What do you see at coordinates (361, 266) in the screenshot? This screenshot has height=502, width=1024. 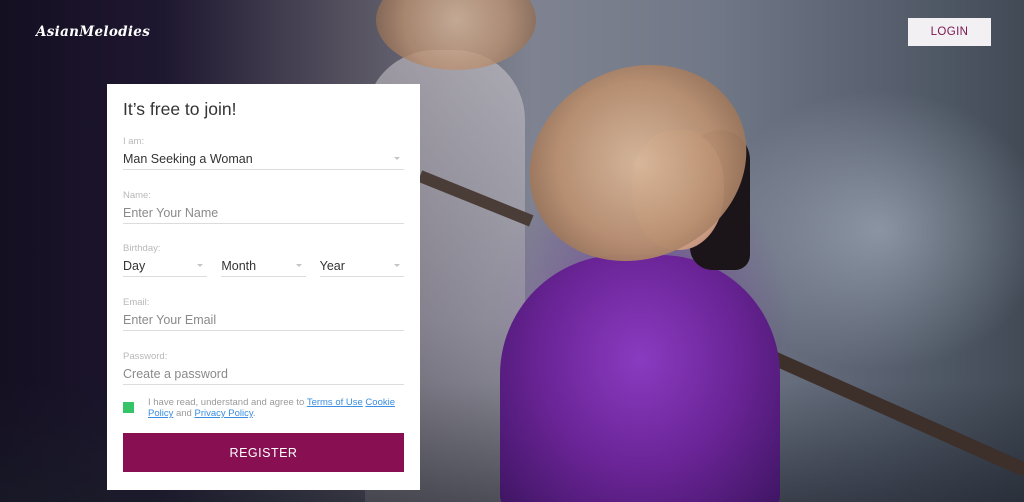 I see `birthday-year-select: Year` at bounding box center [361, 266].